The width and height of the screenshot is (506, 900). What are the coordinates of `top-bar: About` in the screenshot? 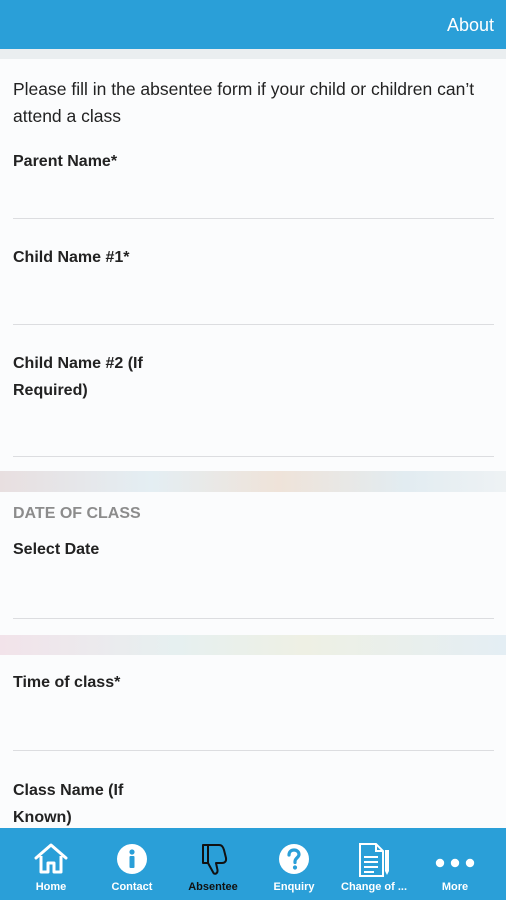 It's located at (253, 24).